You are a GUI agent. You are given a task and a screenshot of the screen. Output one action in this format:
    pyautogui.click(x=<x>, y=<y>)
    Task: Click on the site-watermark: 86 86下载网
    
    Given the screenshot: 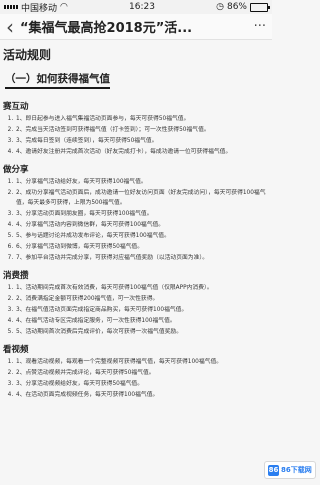 What is the action you would take?
    pyautogui.click(x=290, y=470)
    